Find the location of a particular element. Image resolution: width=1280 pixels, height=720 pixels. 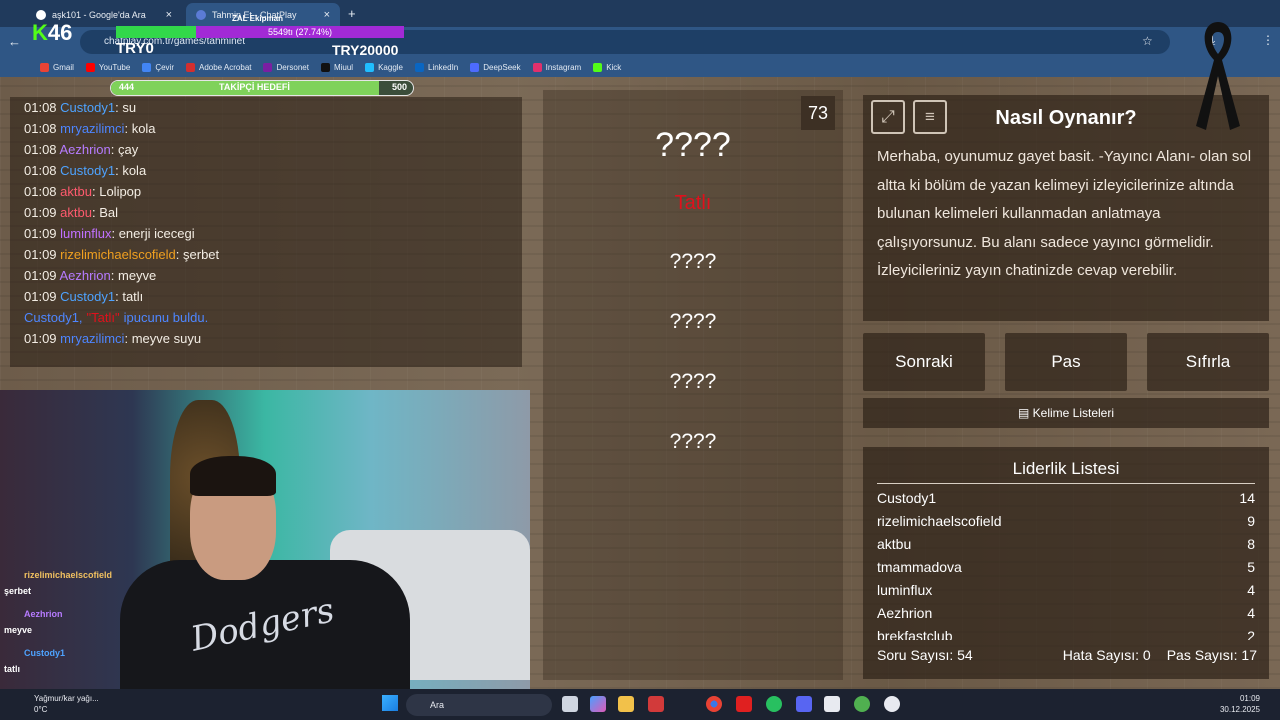

player-score: 14 is located at coordinates (1247, 498).